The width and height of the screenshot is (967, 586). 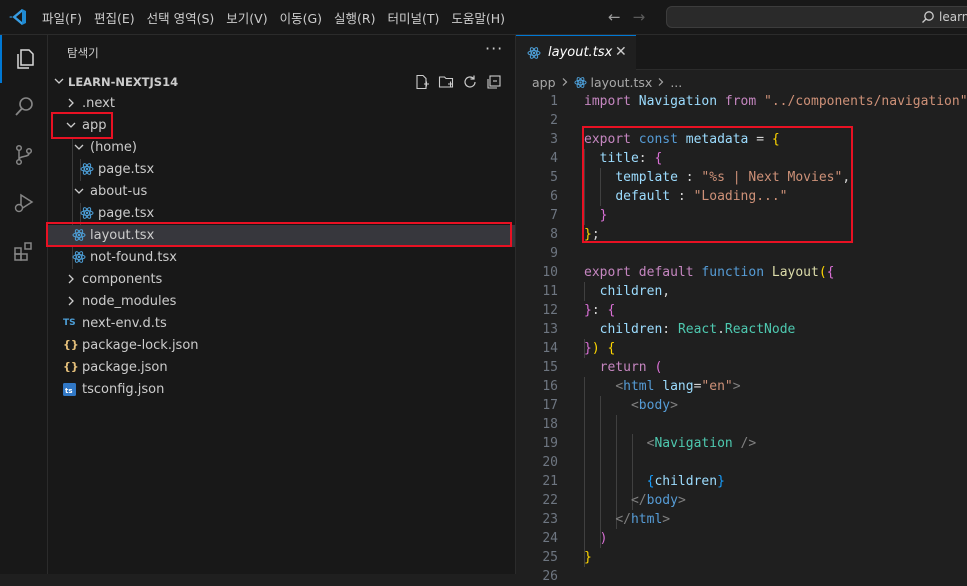 I want to click on tree-item-home-page: page.tsx, so click(x=281, y=170).